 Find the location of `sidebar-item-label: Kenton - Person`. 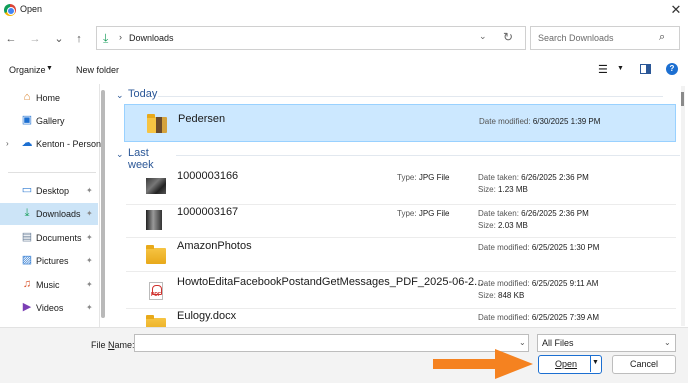

sidebar-item-label: Kenton - Person is located at coordinates (69, 144).